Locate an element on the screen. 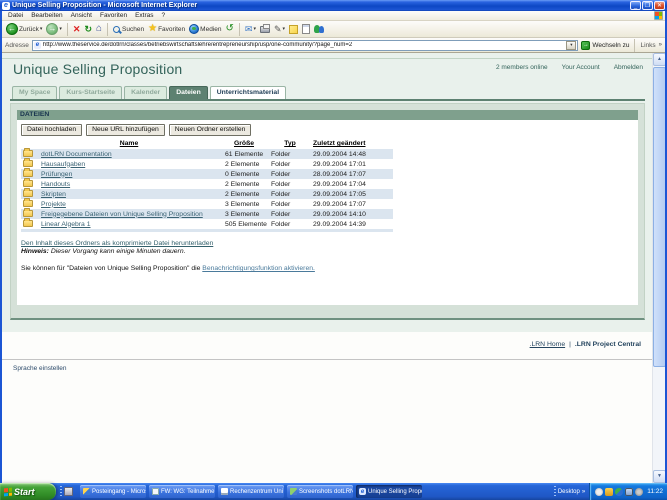 The image size is (667, 500). folder-size: 3 Elemente is located at coordinates (242, 214).